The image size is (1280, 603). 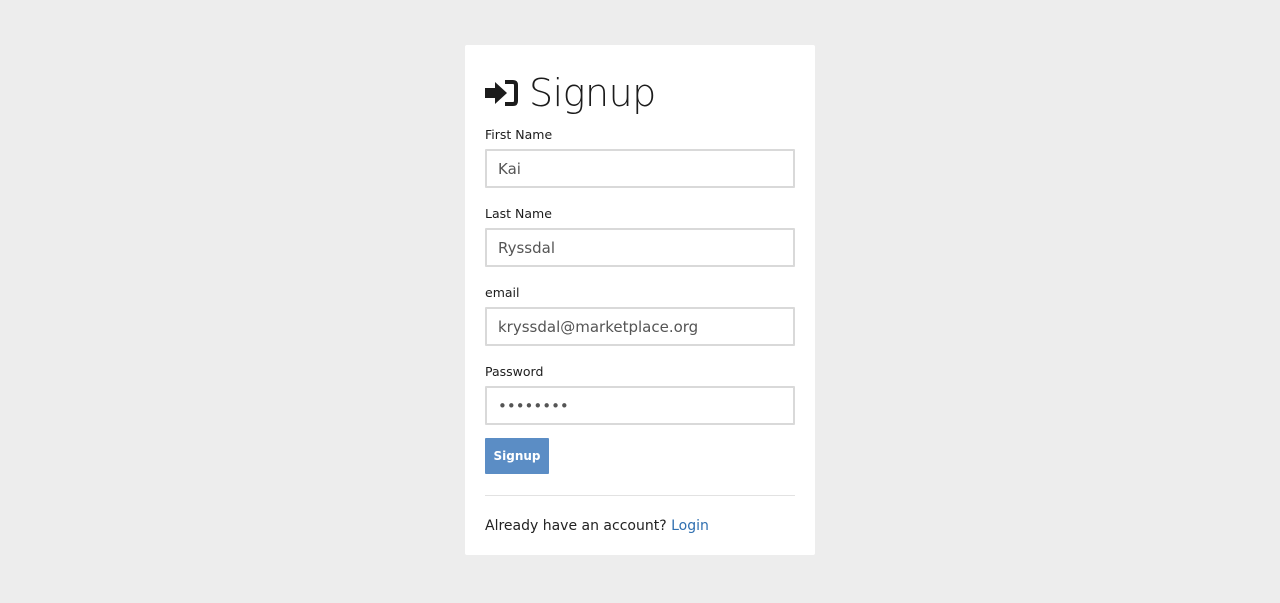 What do you see at coordinates (640, 405) in the screenshot?
I see `password-input` at bounding box center [640, 405].